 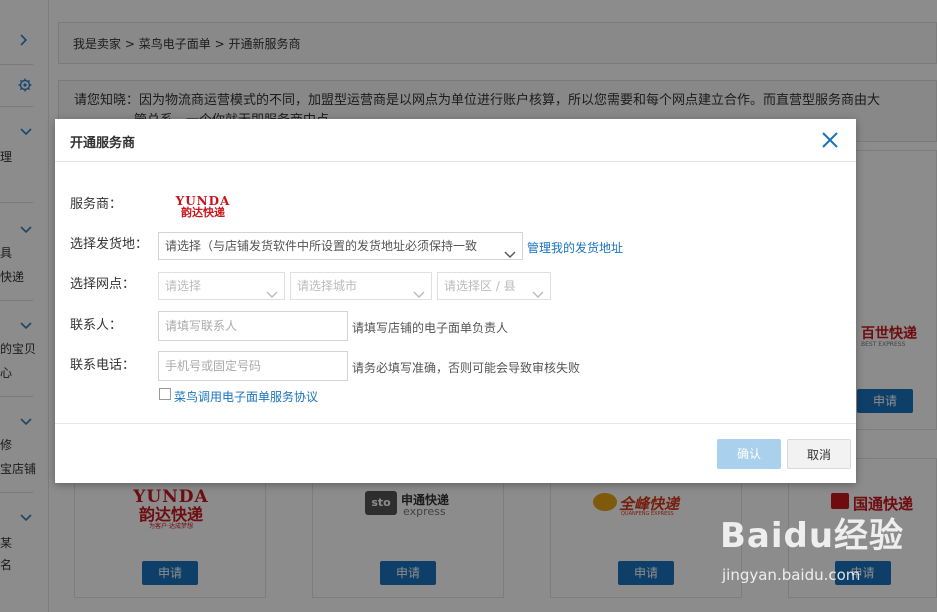 I want to click on address-label: 选择发货地：, so click(x=109, y=244).